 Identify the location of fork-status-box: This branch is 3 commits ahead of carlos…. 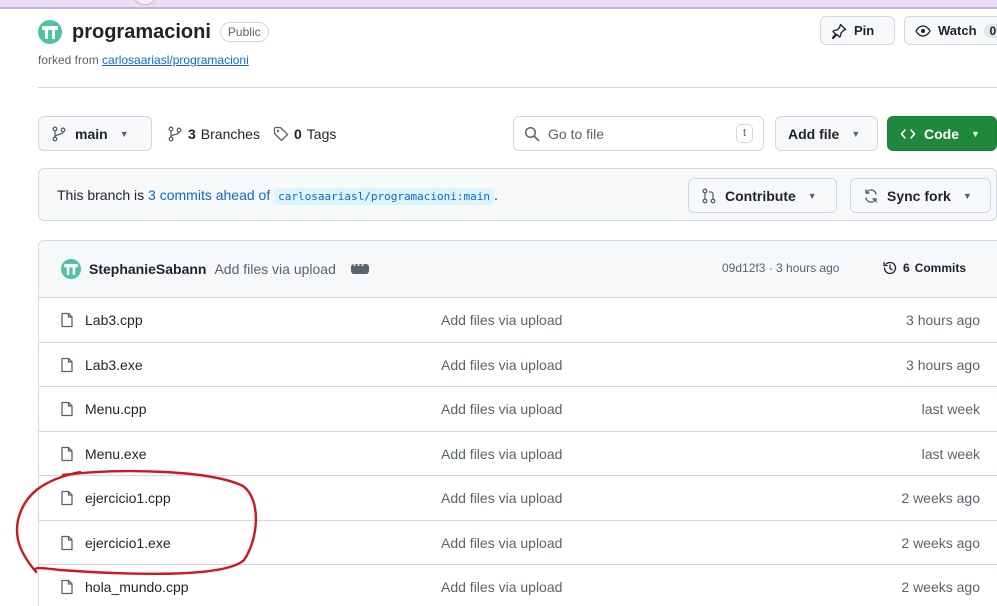
(517, 194).